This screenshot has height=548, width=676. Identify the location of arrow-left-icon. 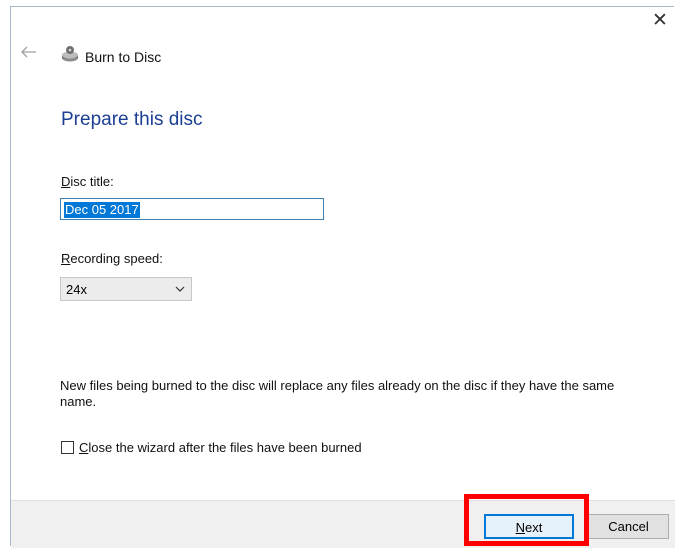
(28, 52).